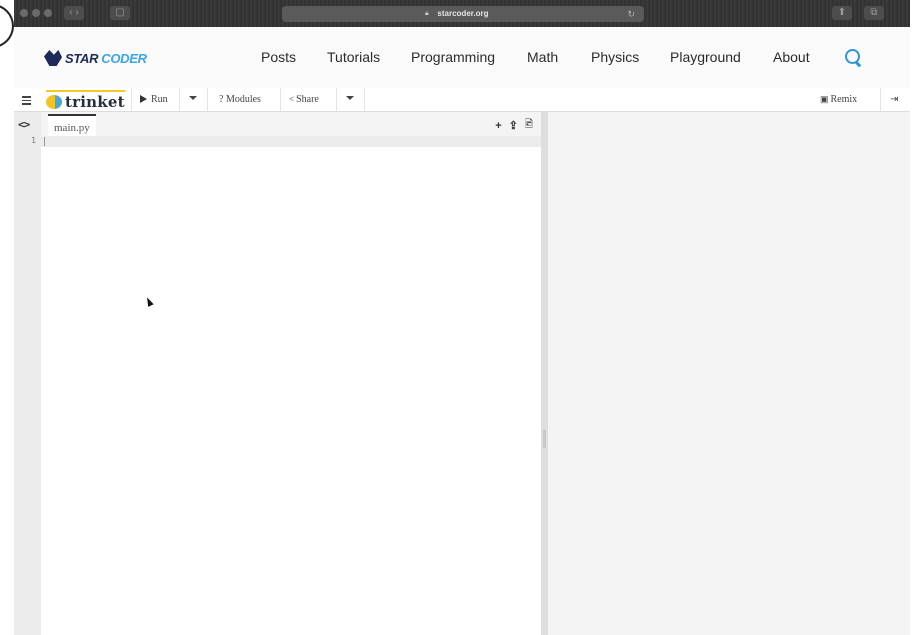  I want to click on logo-coder-text: CODER, so click(124, 58).